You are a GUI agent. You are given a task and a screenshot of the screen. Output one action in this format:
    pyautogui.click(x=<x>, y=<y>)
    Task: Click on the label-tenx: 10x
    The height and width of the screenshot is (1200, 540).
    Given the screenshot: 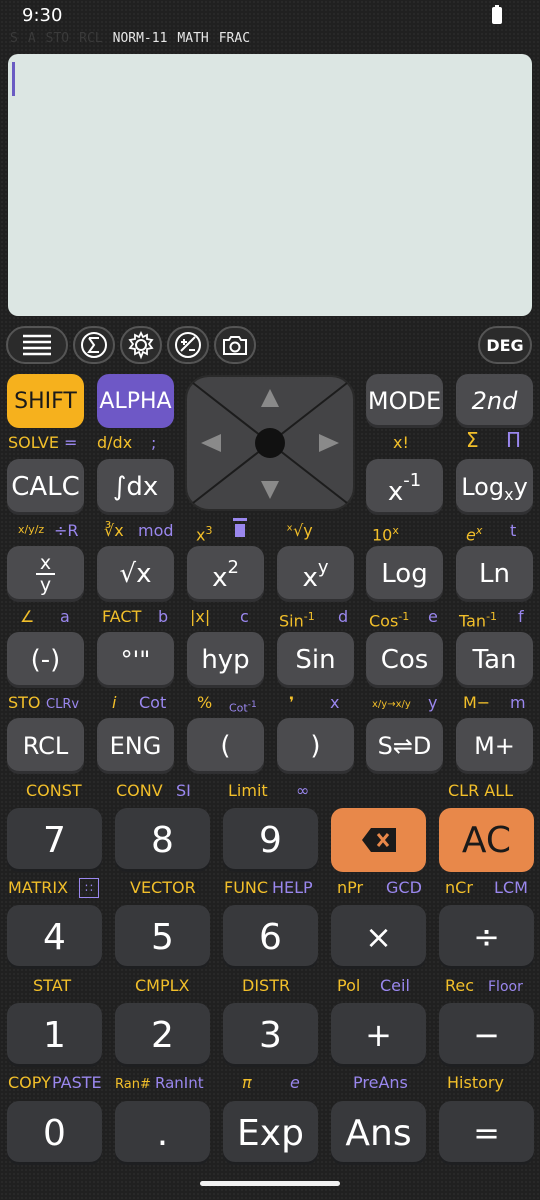 What is the action you would take?
    pyautogui.click(x=385, y=533)
    